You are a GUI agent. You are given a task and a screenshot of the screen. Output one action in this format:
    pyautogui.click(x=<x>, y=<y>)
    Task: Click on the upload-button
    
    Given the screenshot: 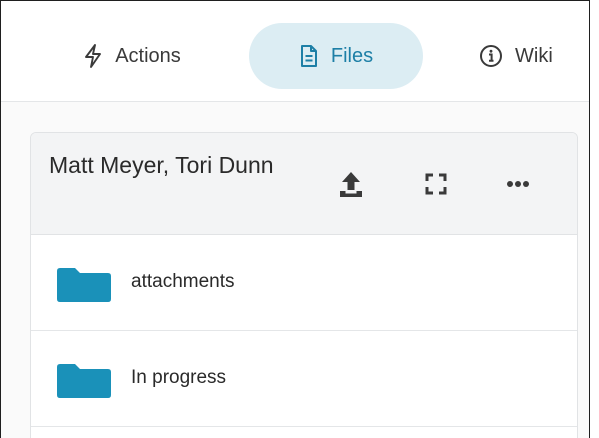 What is the action you would take?
    pyautogui.click(x=351, y=184)
    